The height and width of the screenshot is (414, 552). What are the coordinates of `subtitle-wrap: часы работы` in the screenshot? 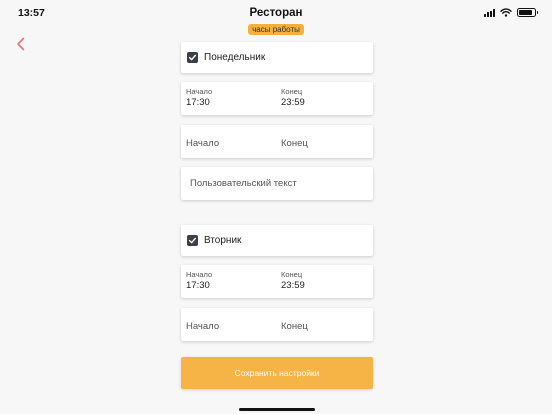 It's located at (276, 28).